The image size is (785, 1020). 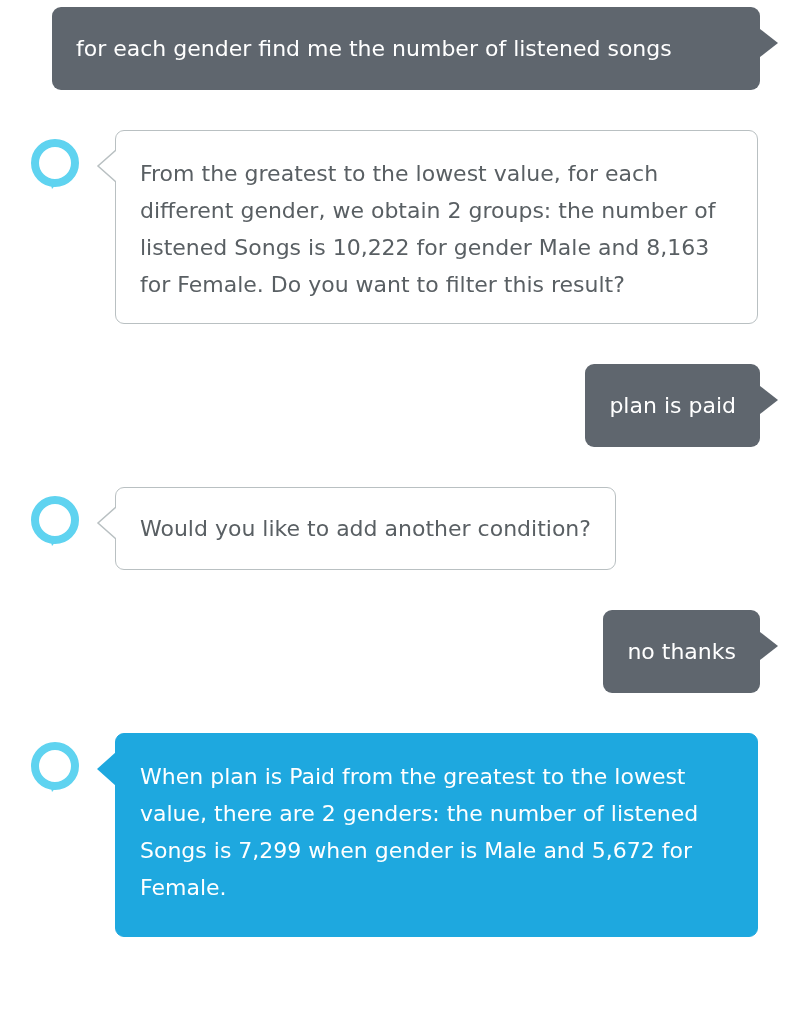 What do you see at coordinates (365, 528) in the screenshot?
I see `assistant-message: Would you like to add another condition?` at bounding box center [365, 528].